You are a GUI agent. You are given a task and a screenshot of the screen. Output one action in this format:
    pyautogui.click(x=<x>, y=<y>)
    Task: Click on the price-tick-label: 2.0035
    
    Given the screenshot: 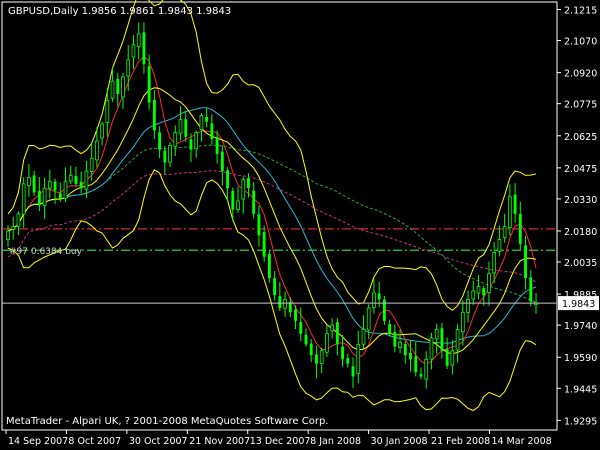 What is the action you would take?
    pyautogui.click(x=580, y=263)
    